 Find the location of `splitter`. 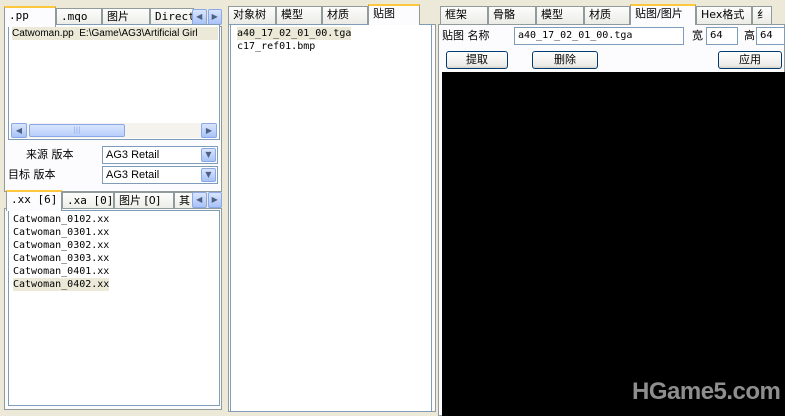

splitter is located at coordinates (224, 208).